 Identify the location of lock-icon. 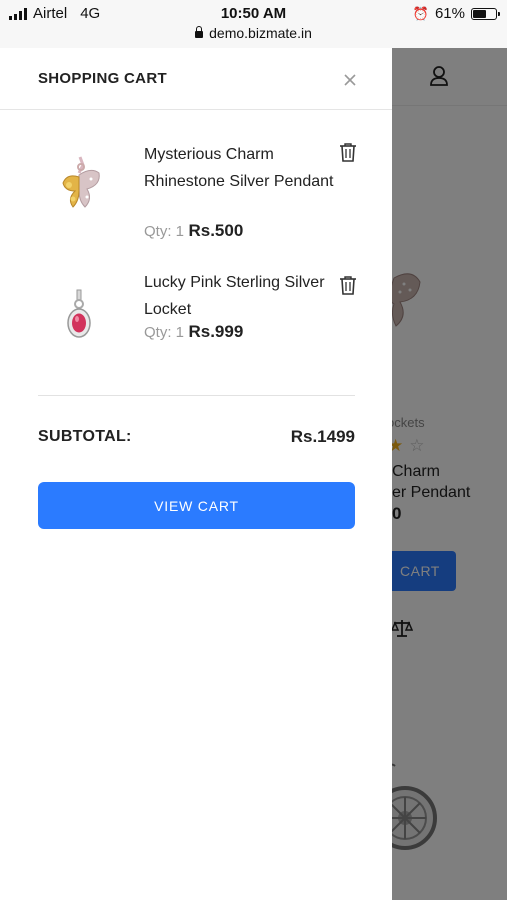
(199, 32).